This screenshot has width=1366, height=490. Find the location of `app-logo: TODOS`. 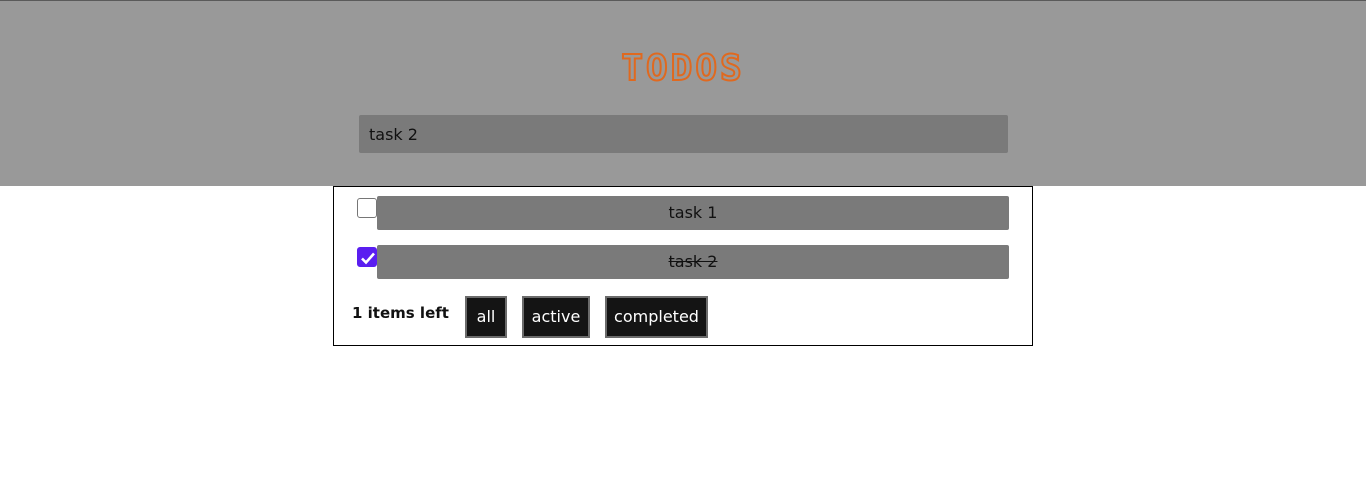

app-logo: TODOS is located at coordinates (682, 69).